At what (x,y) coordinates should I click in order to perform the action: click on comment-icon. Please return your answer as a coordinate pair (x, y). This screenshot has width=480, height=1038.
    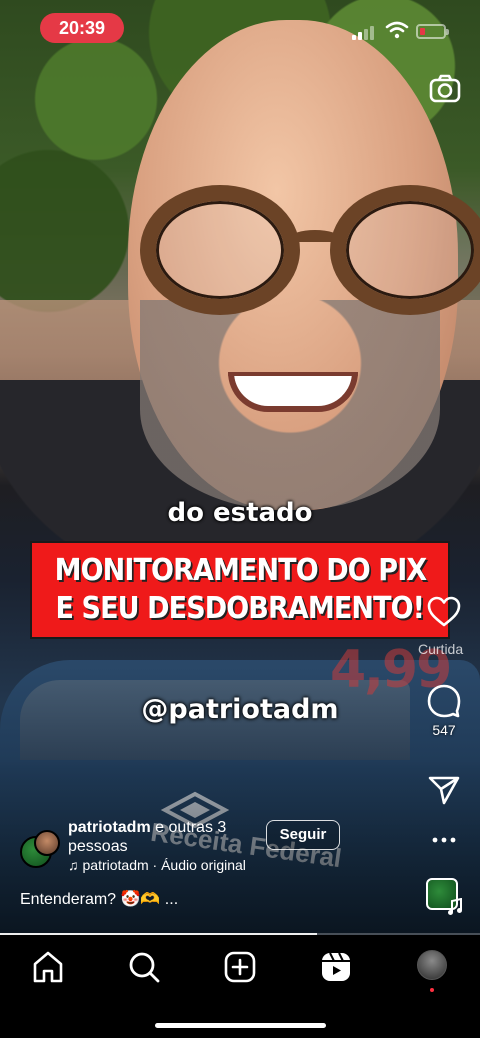
    Looking at the image, I should click on (444, 701).